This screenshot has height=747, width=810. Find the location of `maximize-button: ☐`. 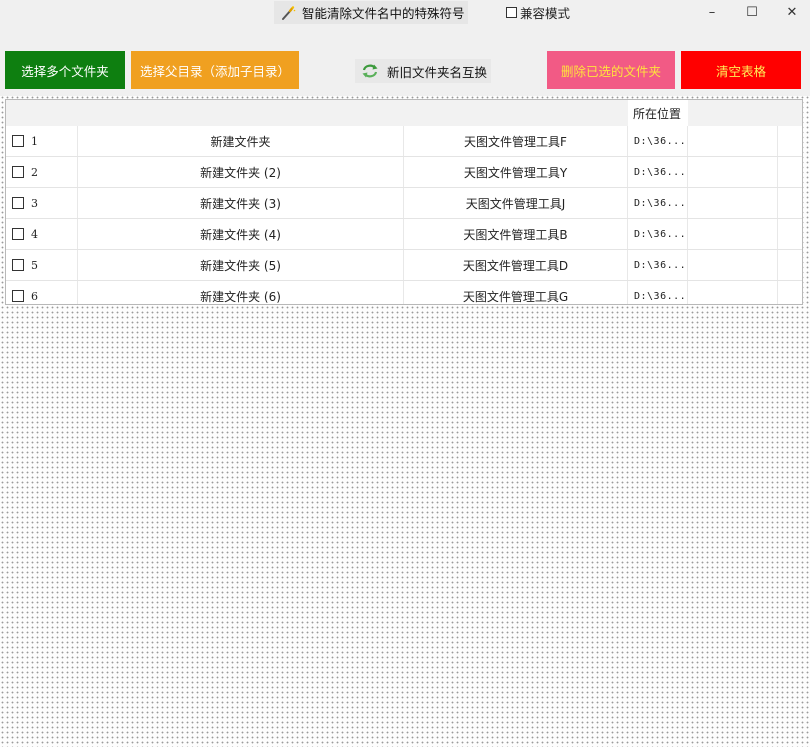

maximize-button: ☐ is located at coordinates (752, 12).